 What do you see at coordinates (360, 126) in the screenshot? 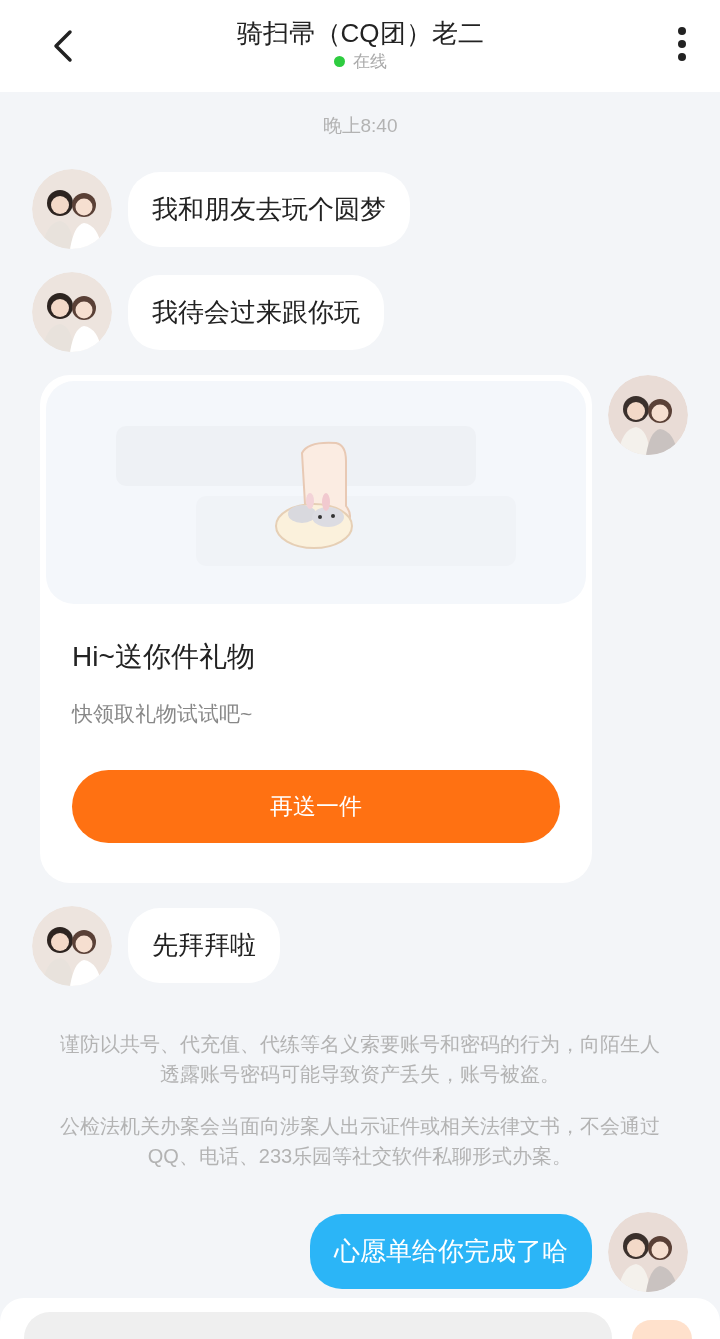
I see `timestamp: 晚上8:40` at bounding box center [360, 126].